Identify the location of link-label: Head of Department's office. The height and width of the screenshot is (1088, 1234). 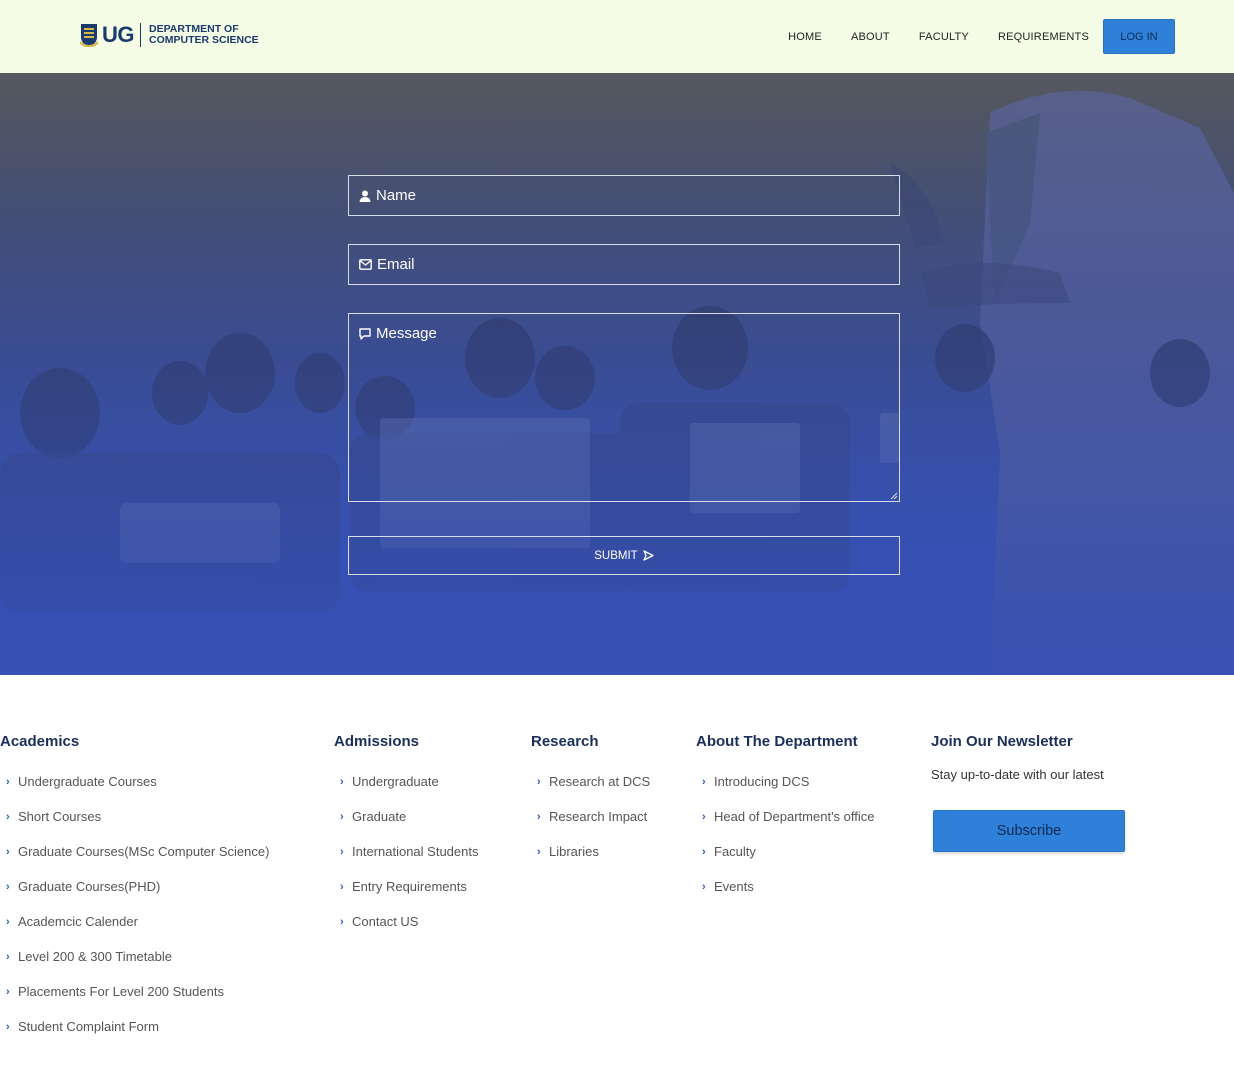
(794, 816).